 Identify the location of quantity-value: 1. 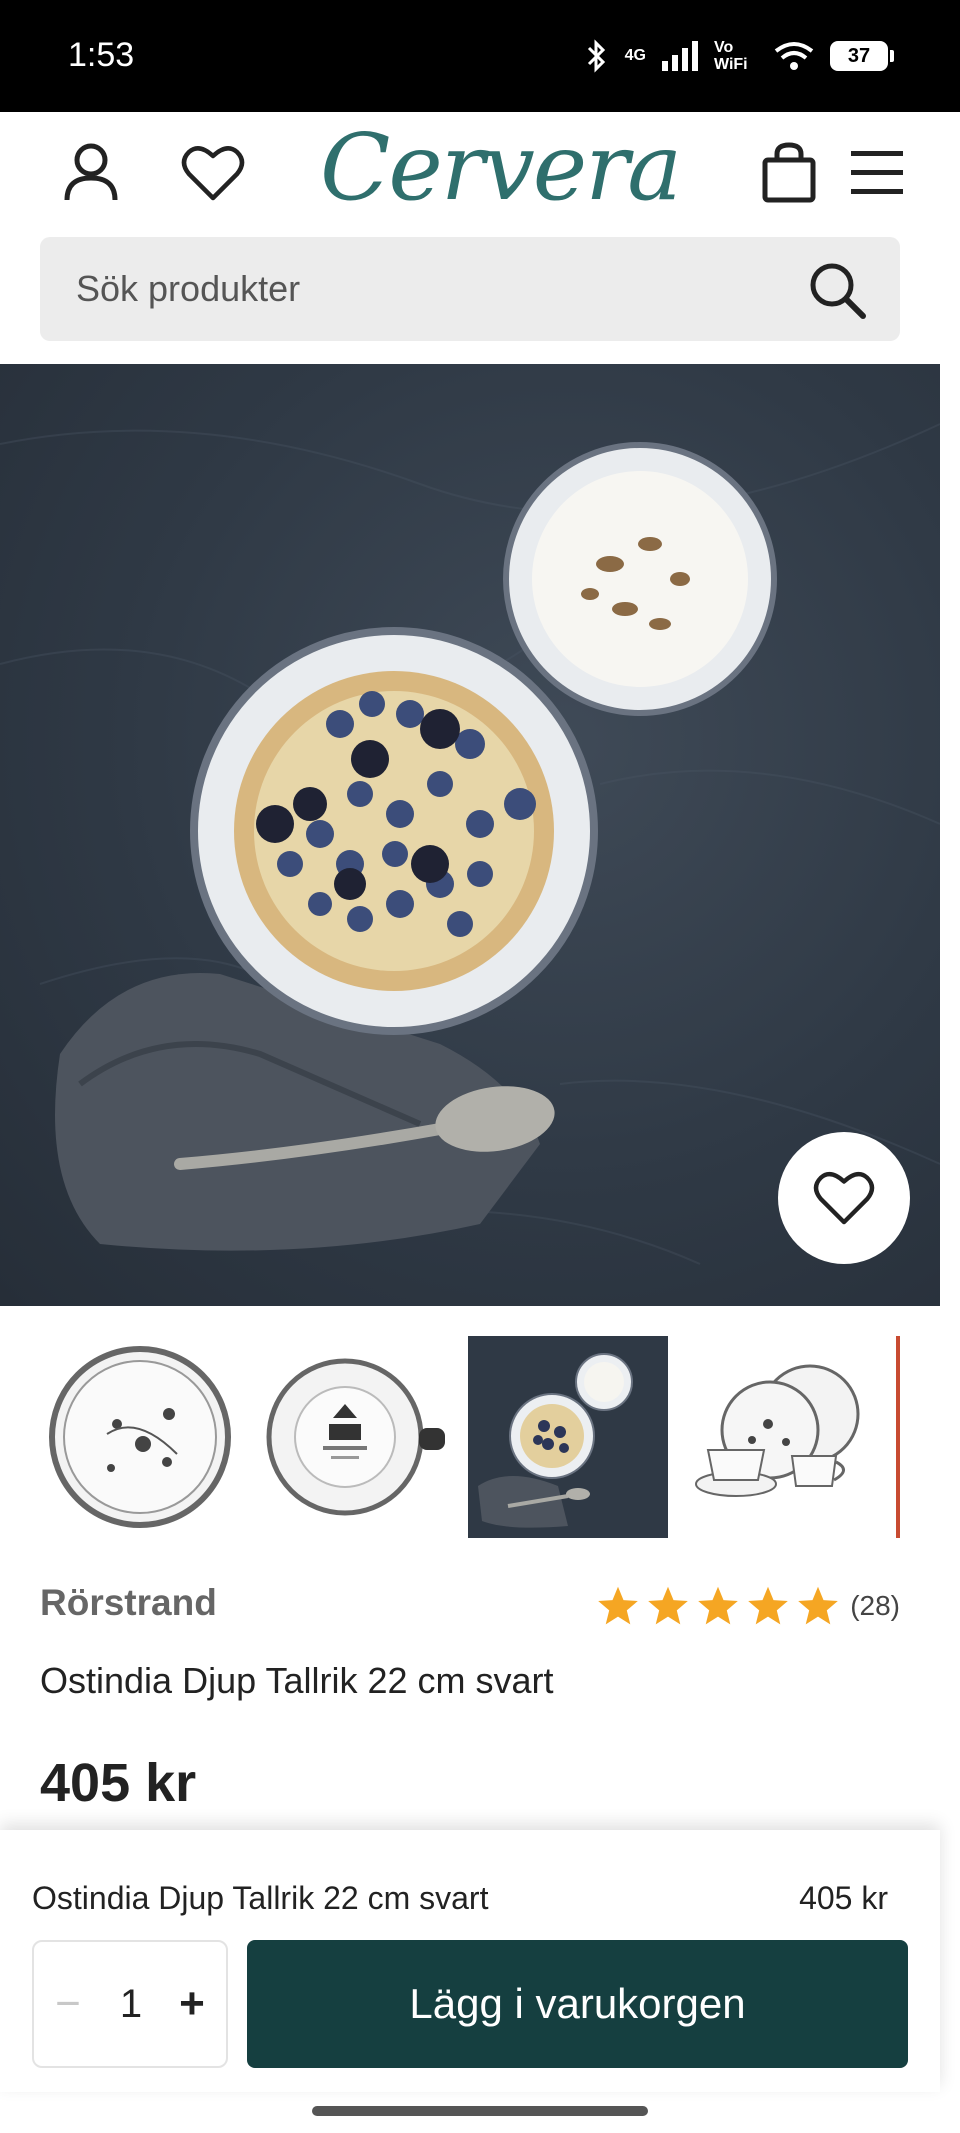
(131, 2004).